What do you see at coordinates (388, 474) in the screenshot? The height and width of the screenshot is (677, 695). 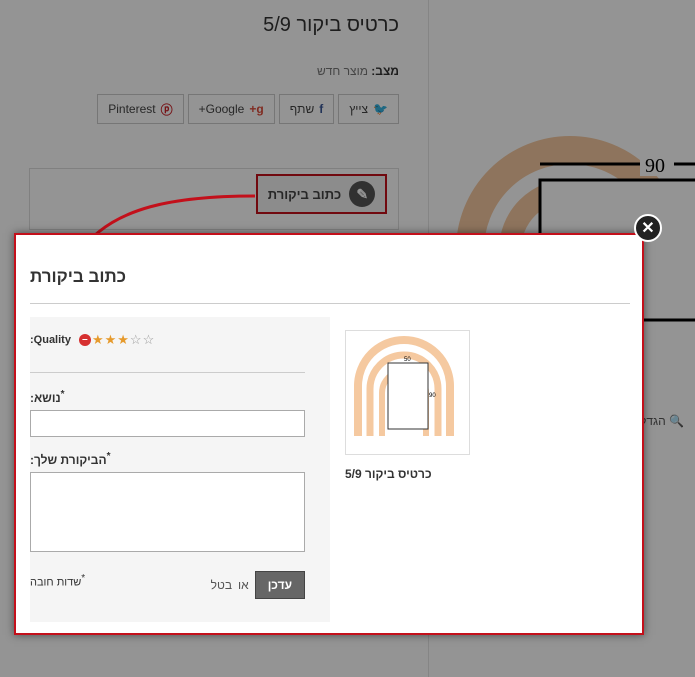 I see `product-name: כרטיס ביקור 5/9` at bounding box center [388, 474].